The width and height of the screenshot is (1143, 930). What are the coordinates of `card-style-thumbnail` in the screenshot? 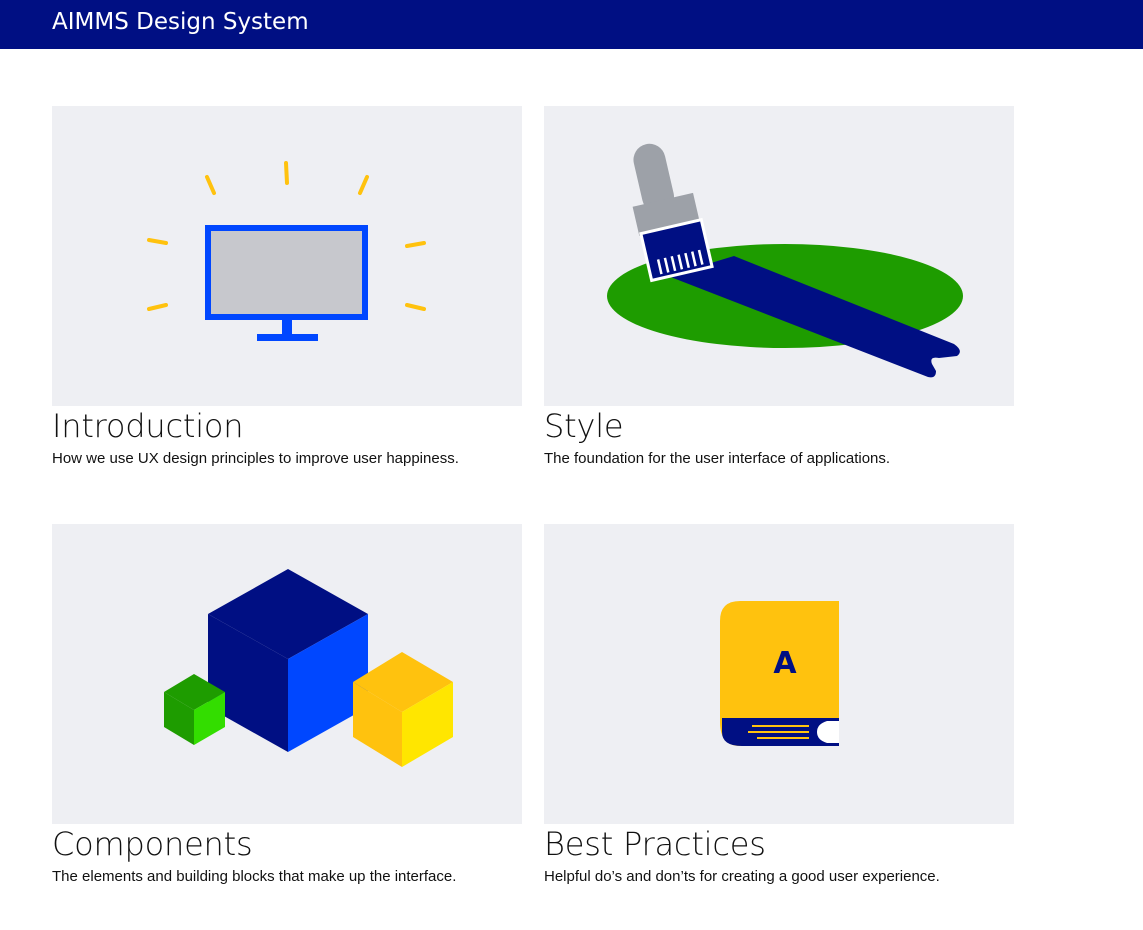 It's located at (779, 256).